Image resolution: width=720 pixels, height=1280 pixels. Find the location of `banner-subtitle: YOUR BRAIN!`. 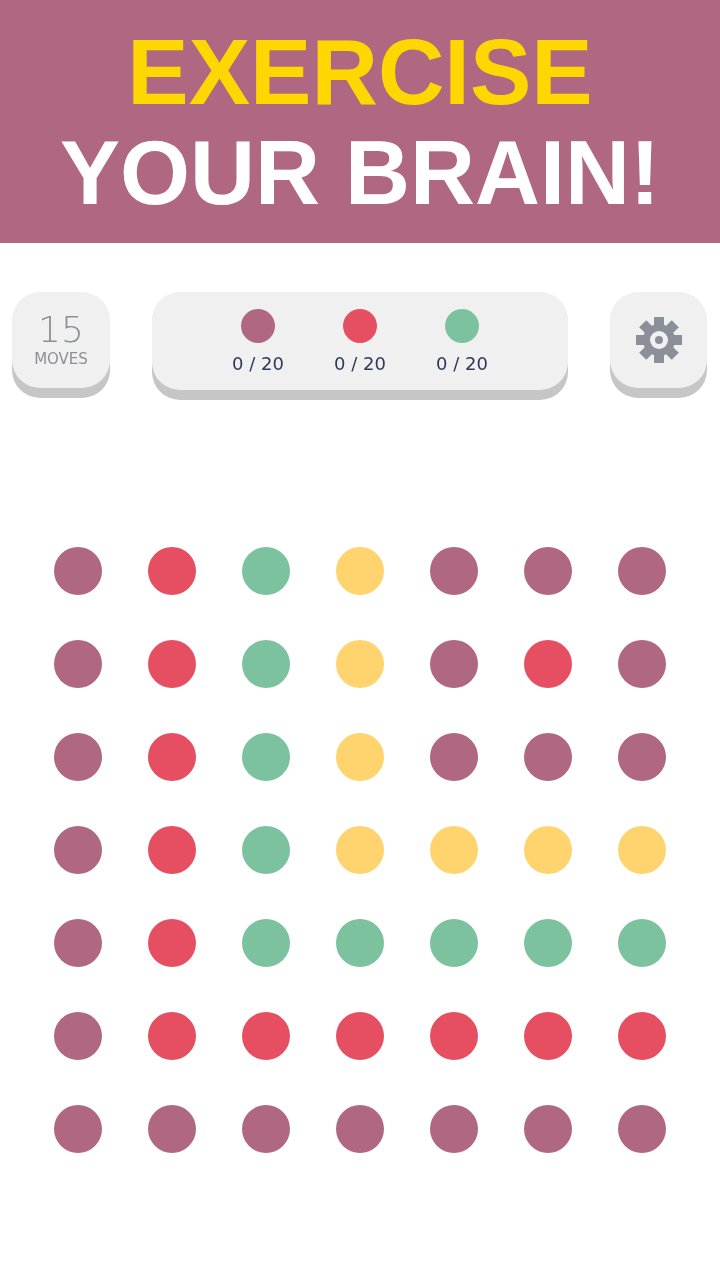

banner-subtitle: YOUR BRAIN! is located at coordinates (360, 172).